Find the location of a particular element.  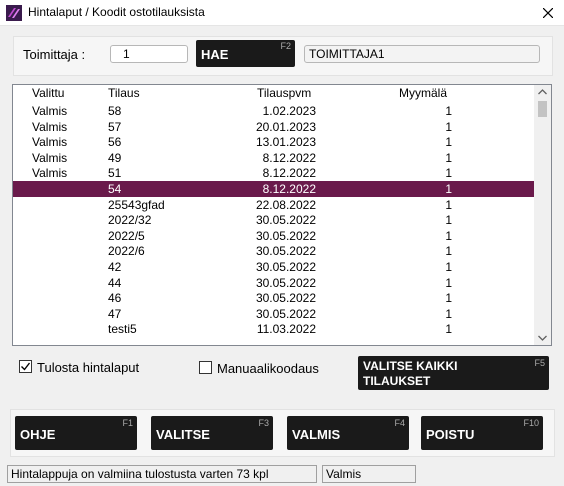

column-header-order: Tilaus is located at coordinates (124, 93).